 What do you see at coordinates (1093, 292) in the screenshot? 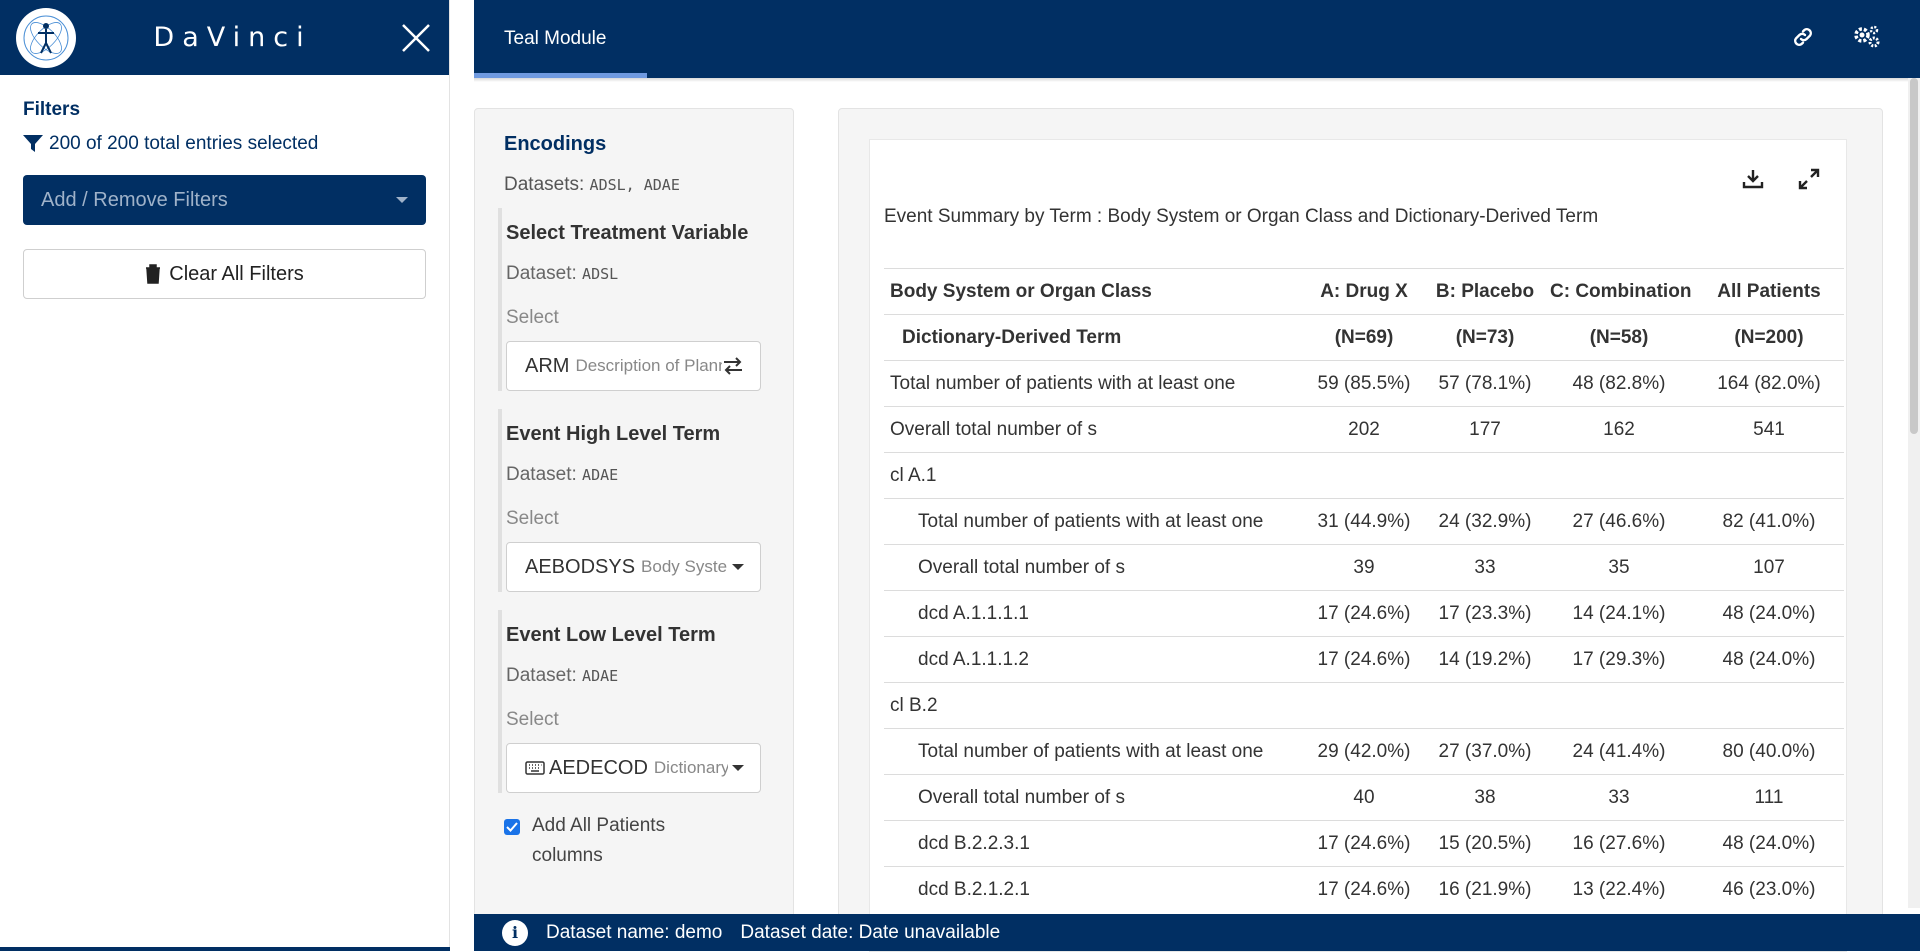
I see `header-cell: Body System or Organ Class` at bounding box center [1093, 292].